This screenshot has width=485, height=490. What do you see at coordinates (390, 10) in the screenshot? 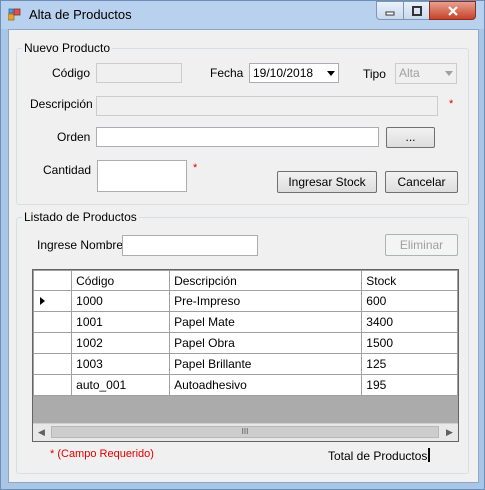
I see `minimize-button` at bounding box center [390, 10].